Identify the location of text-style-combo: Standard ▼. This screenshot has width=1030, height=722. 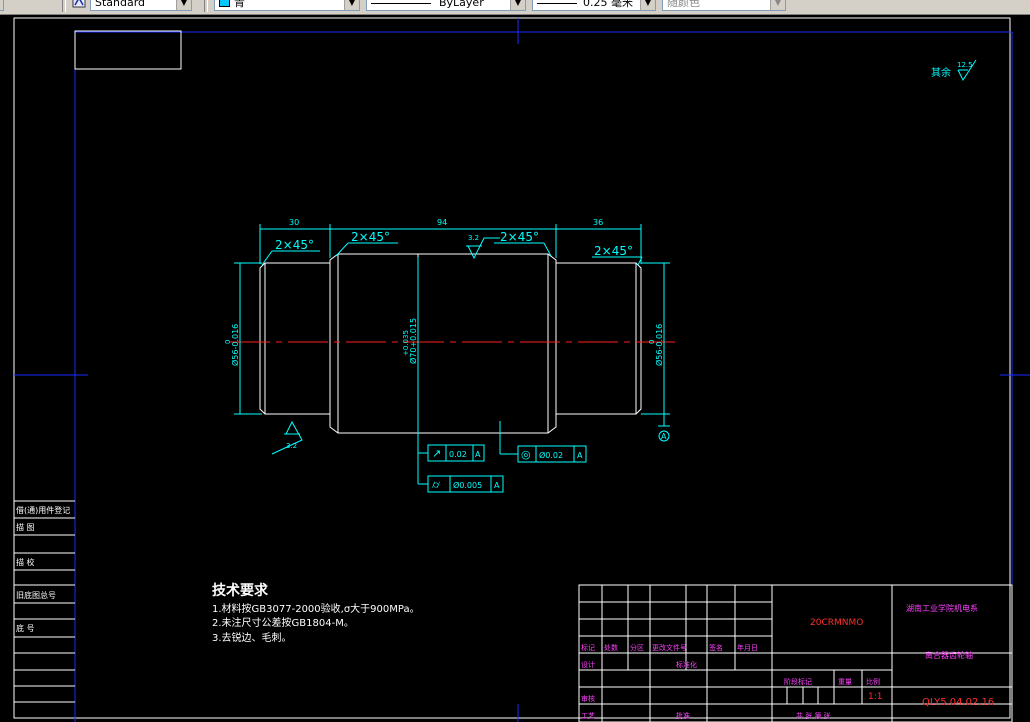
(141, 5).